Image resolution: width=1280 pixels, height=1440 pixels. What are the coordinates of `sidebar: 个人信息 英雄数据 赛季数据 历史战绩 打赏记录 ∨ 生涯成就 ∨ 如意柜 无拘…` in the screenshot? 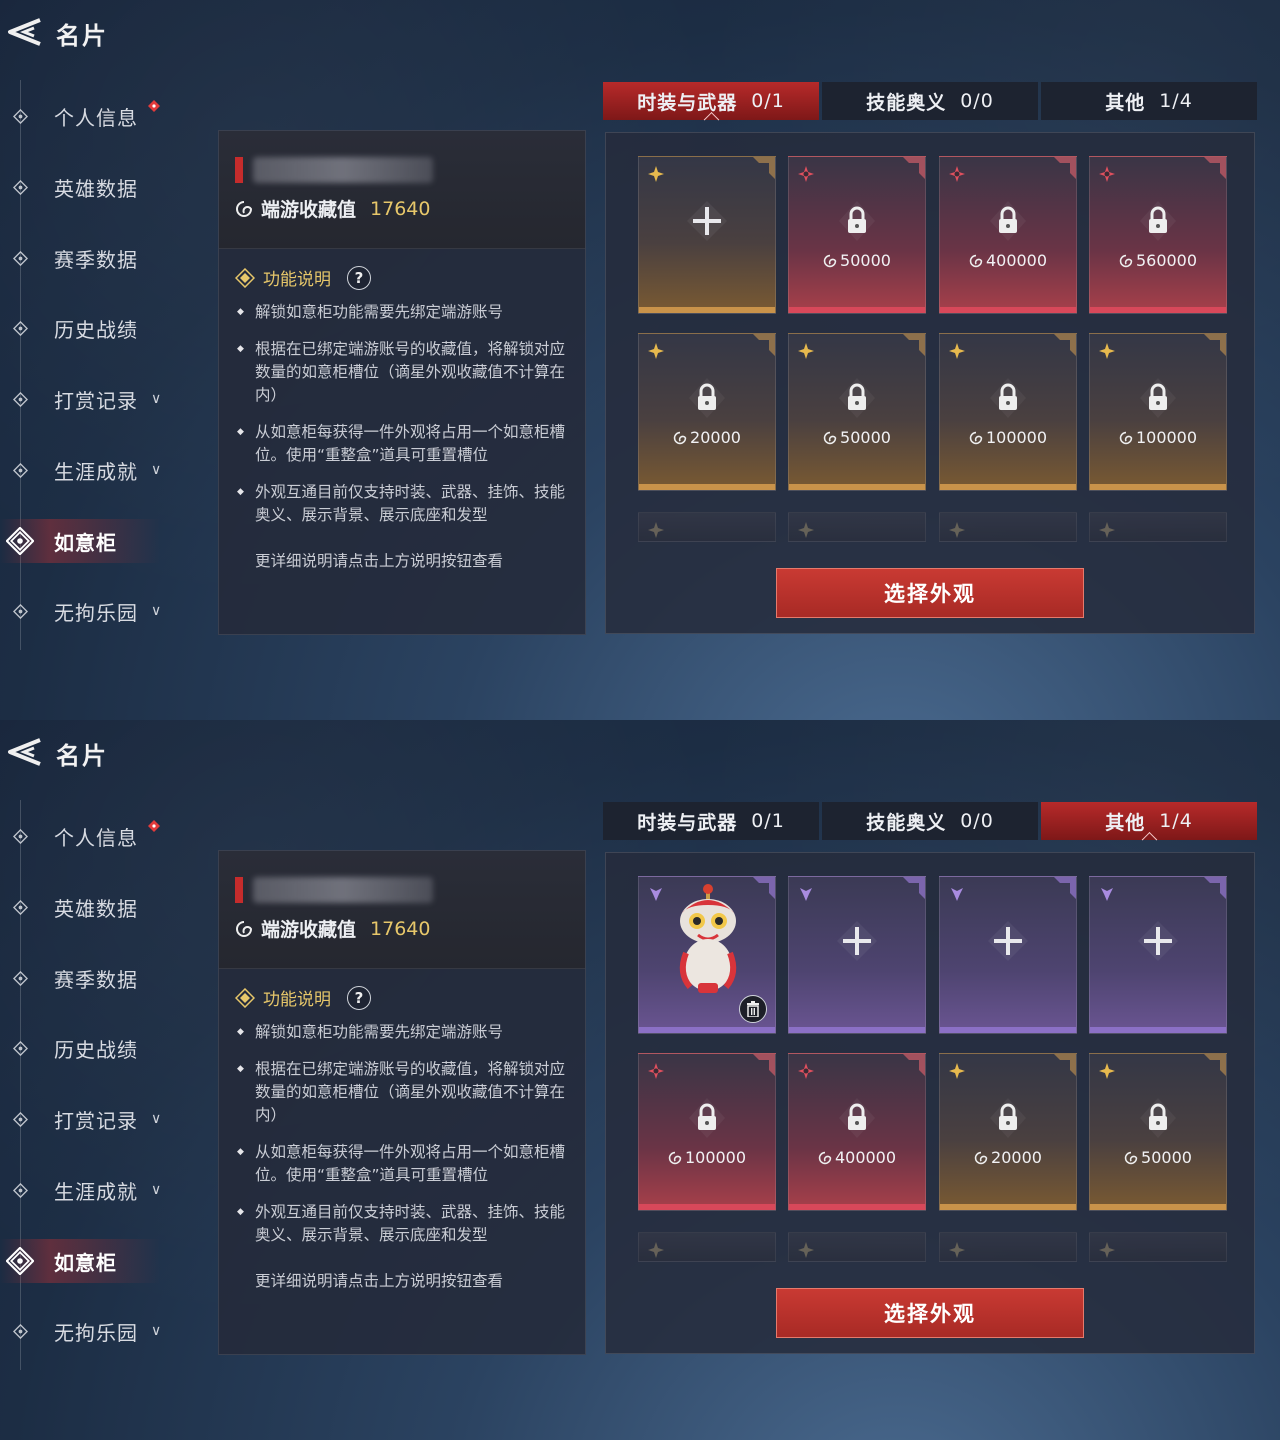 It's located at (100, 370).